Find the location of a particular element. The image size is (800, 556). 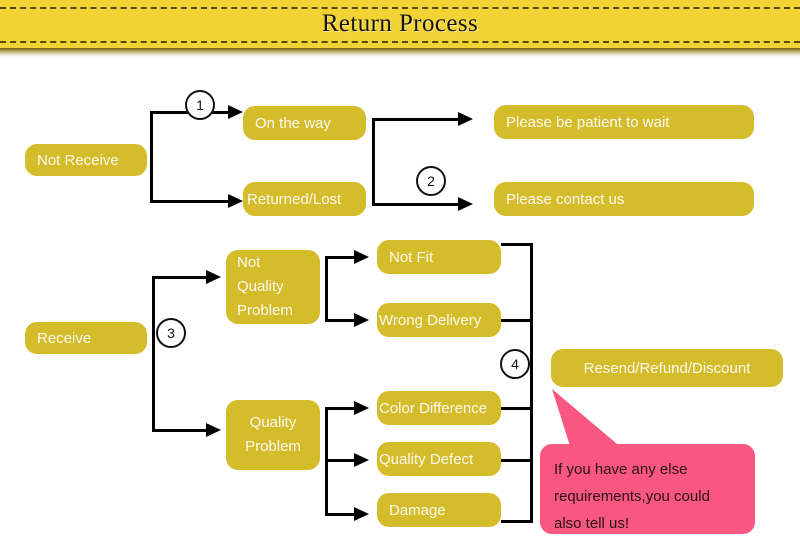

step-marker-1: 1 is located at coordinates (200, 105).